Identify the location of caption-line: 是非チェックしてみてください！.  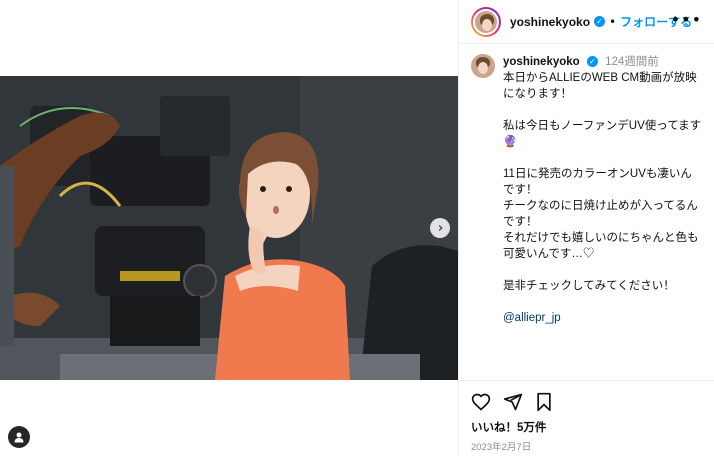
(589, 286).